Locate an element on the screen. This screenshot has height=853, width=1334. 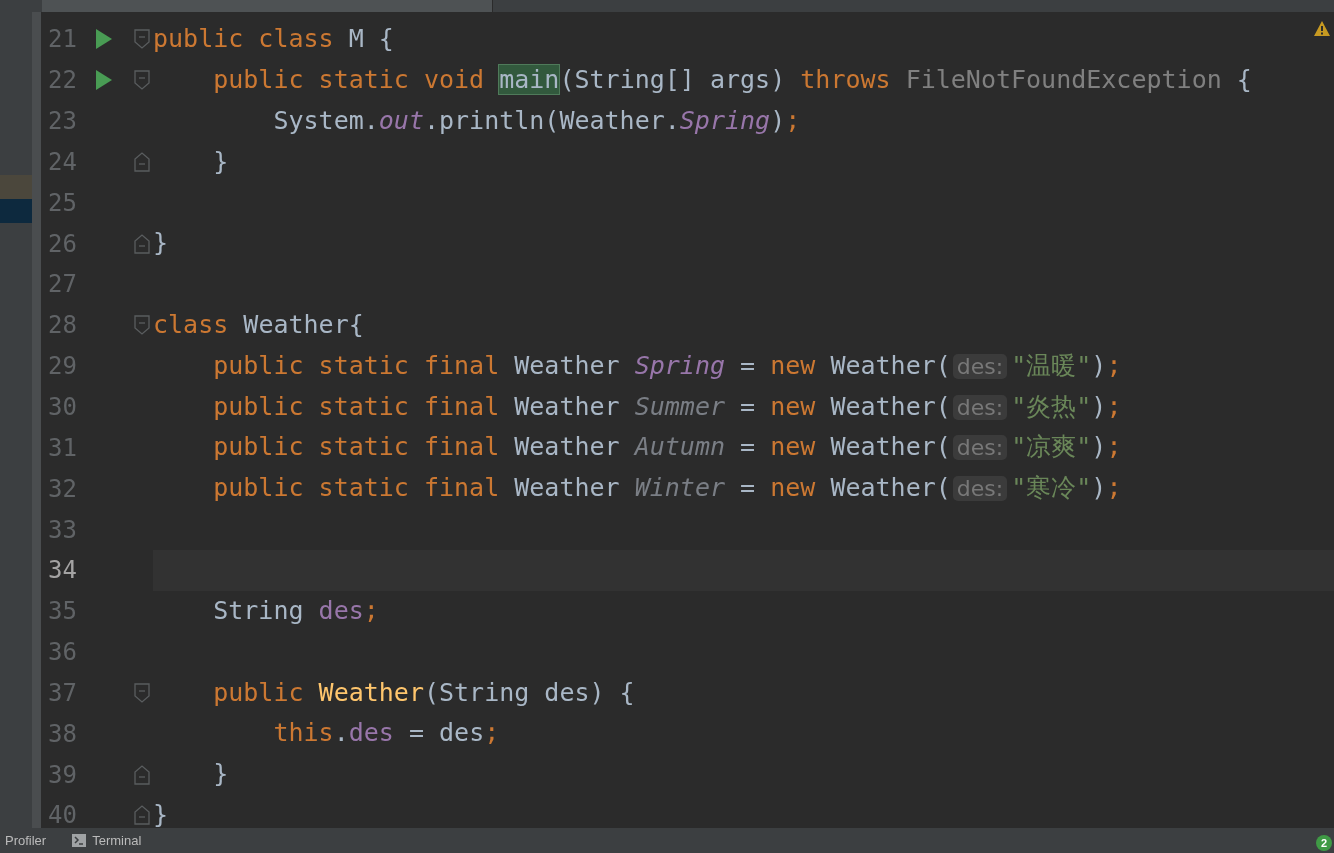
line-number: 39 is located at coordinates (62, 774).